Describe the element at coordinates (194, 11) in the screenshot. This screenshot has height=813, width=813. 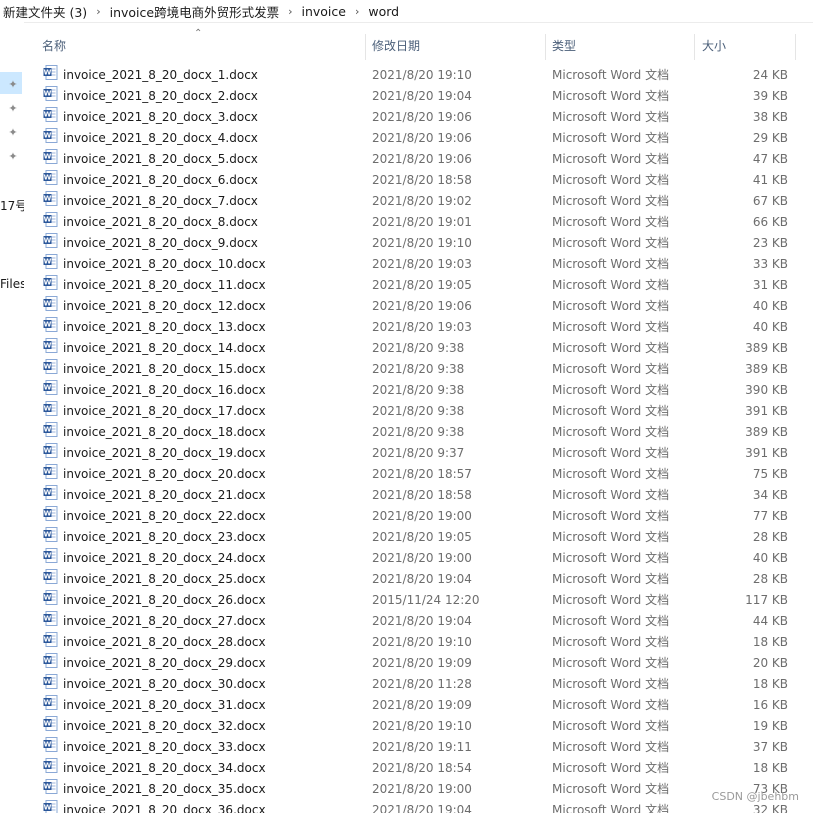
I see `breadcrumb-item: invoice跨境电商外贸形式发票` at that location.